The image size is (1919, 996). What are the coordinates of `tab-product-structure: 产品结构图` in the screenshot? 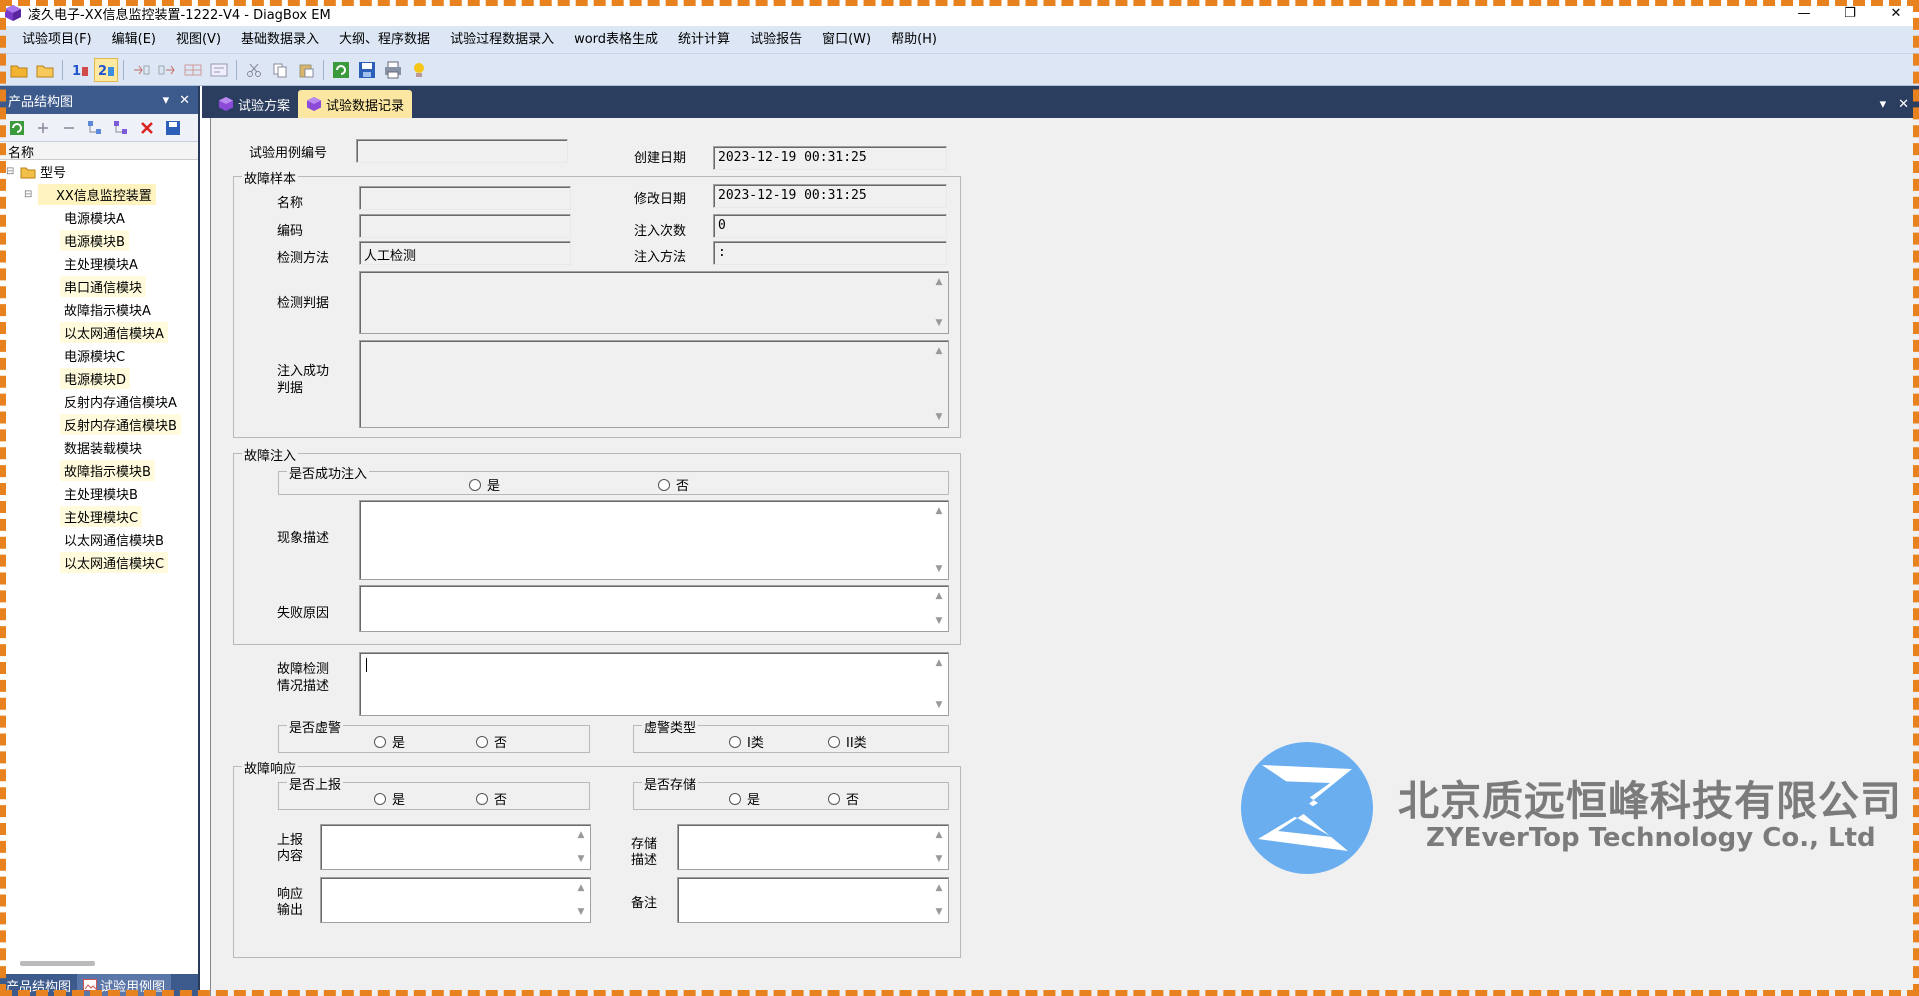 It's located at (38, 985).